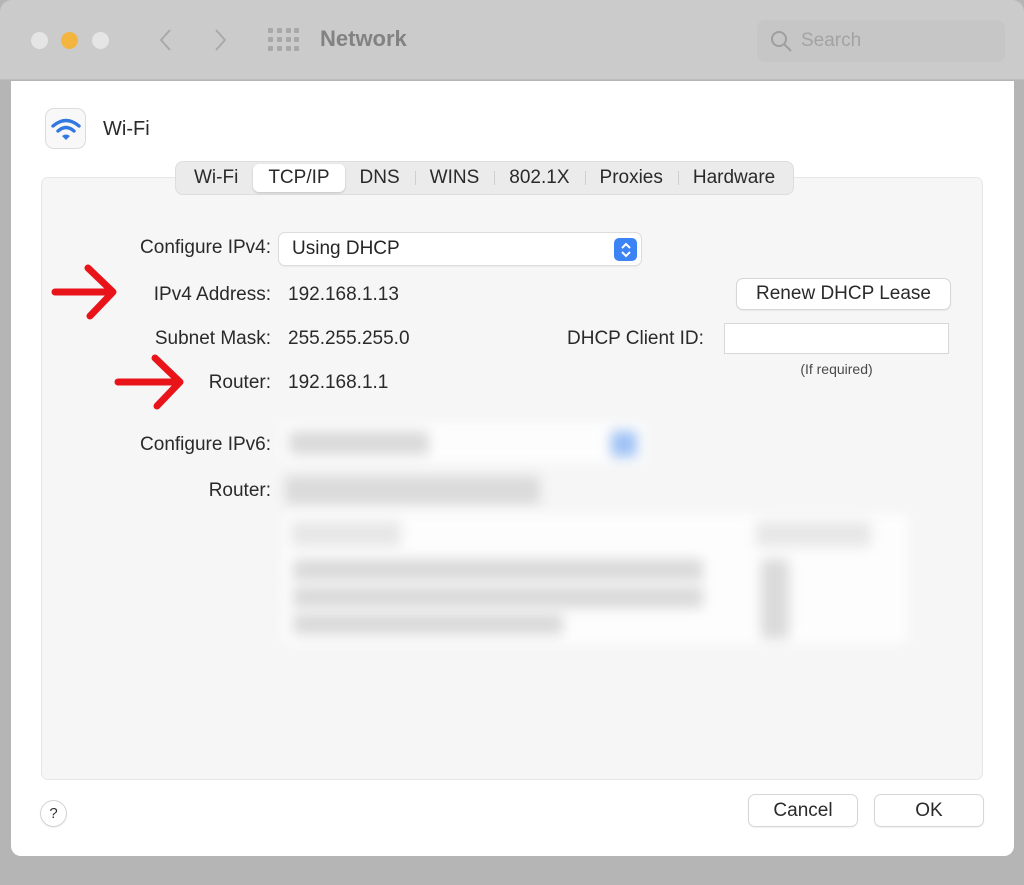  What do you see at coordinates (881, 41) in the screenshot?
I see `search-field: Search` at bounding box center [881, 41].